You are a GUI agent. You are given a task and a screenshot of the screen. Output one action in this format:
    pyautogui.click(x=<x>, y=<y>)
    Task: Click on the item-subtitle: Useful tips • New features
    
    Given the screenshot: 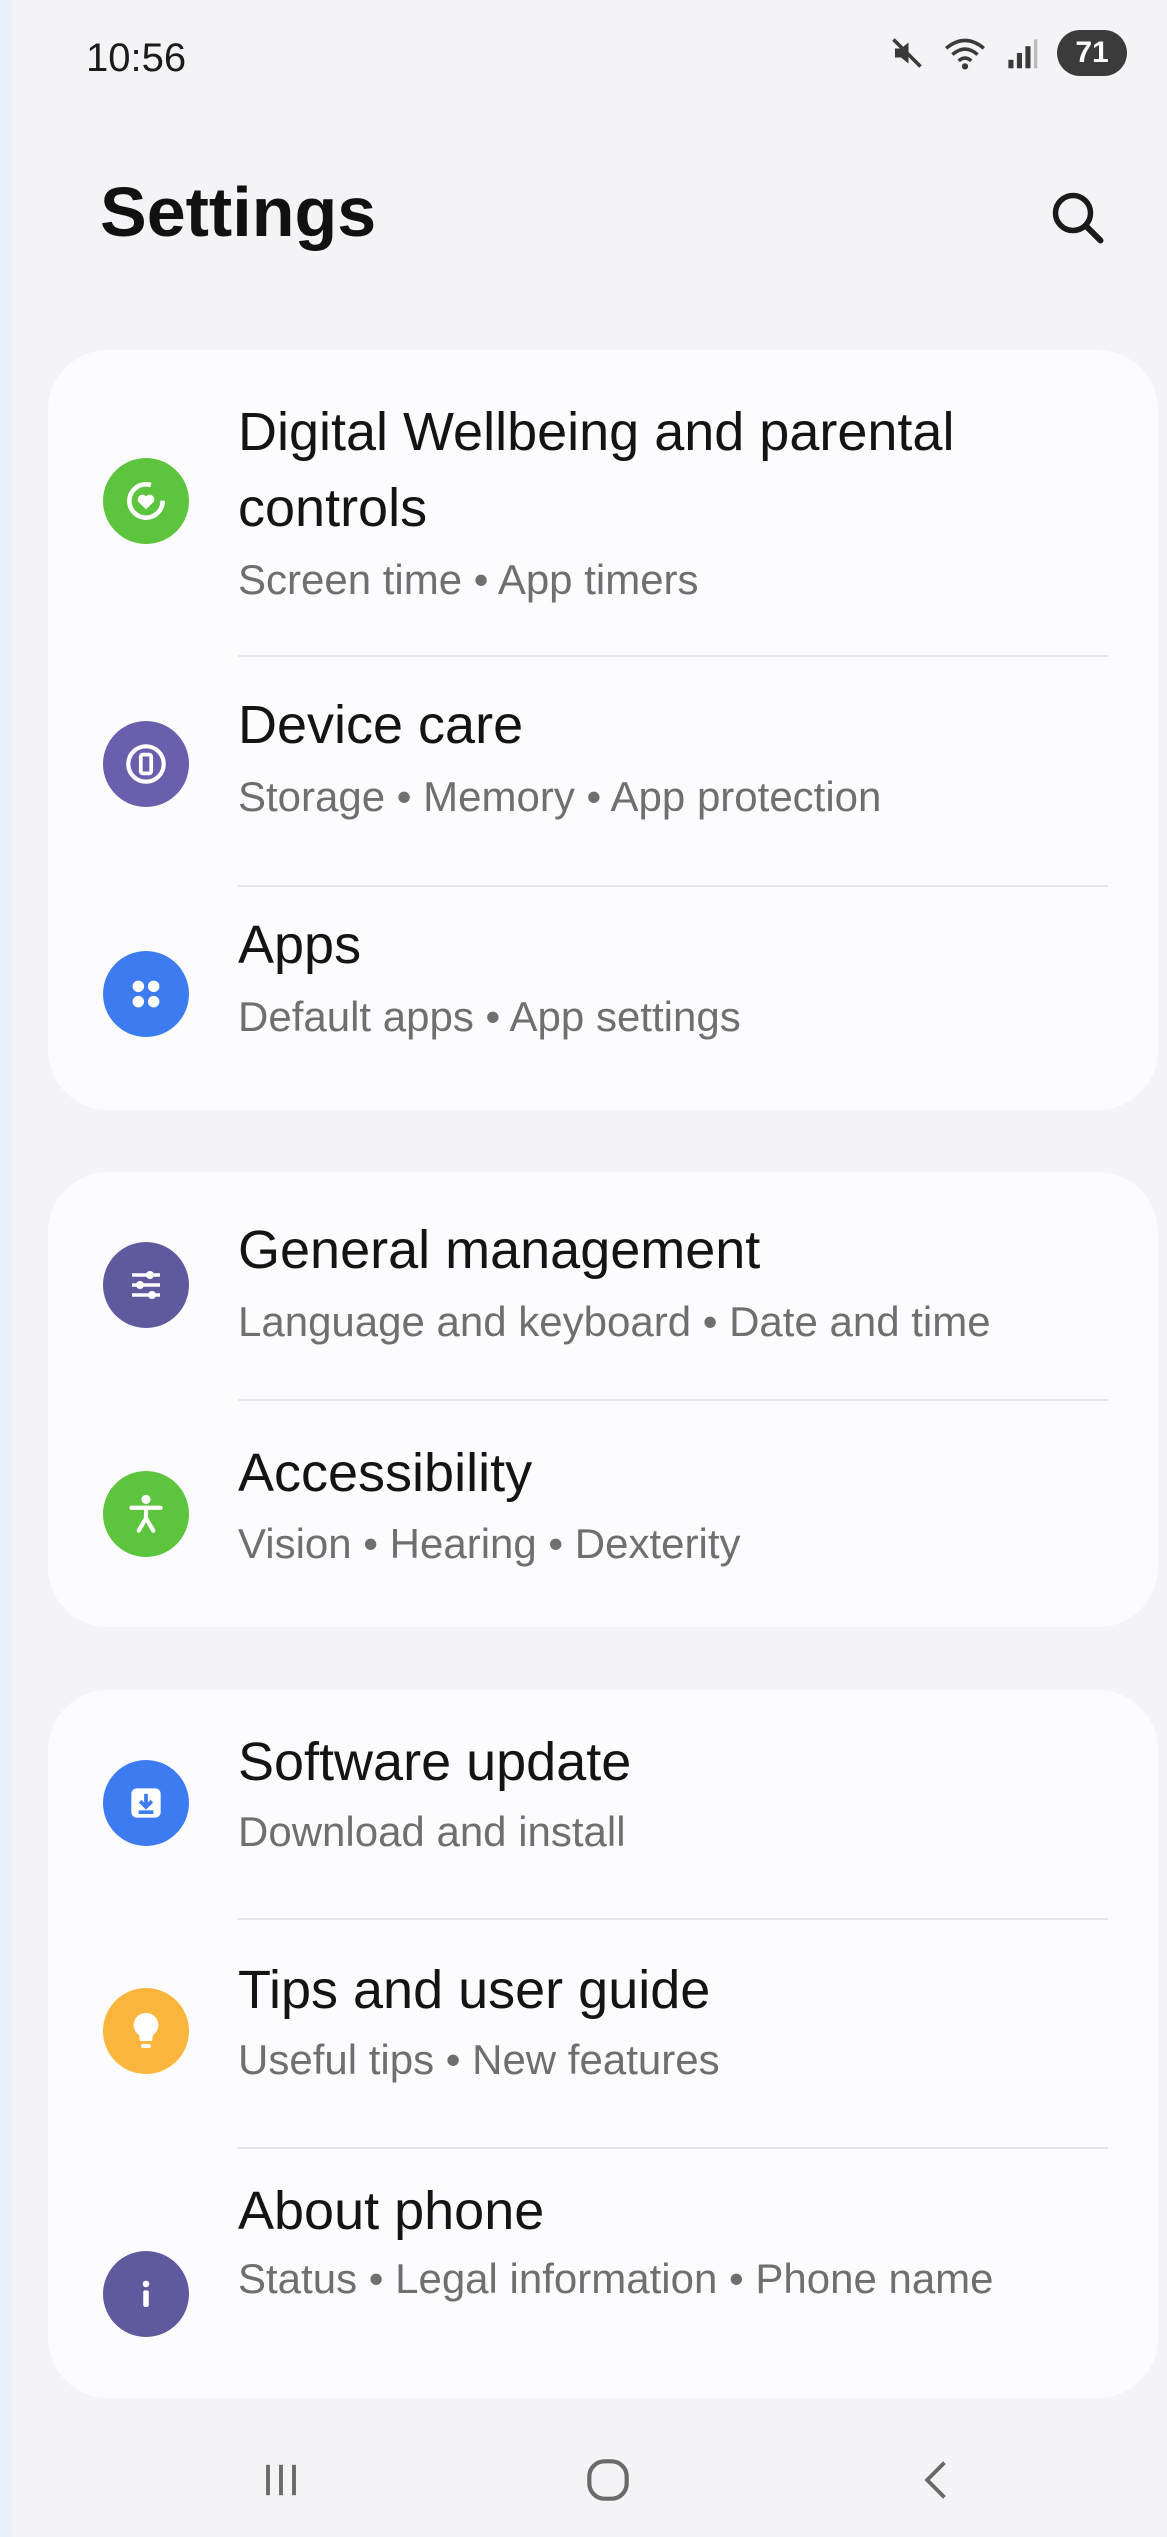 What is the action you would take?
    pyautogui.click(x=479, y=2059)
    